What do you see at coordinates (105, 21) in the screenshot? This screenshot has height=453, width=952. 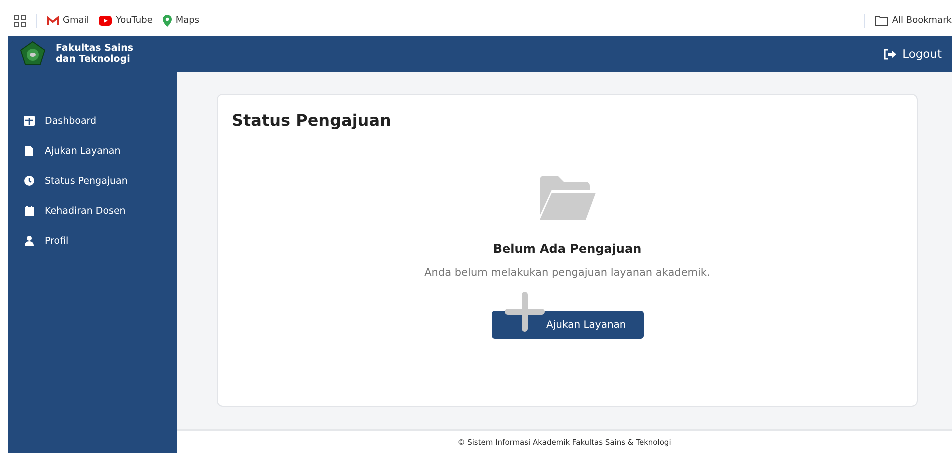 I see `play-icon` at bounding box center [105, 21].